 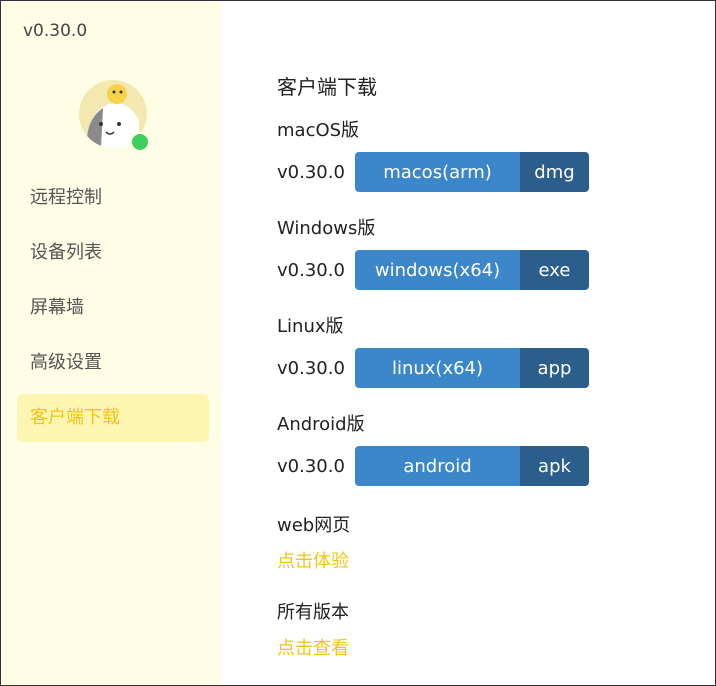 What do you see at coordinates (113, 198) in the screenshot?
I see `sidebar-item-remote-control: 远程控制` at bounding box center [113, 198].